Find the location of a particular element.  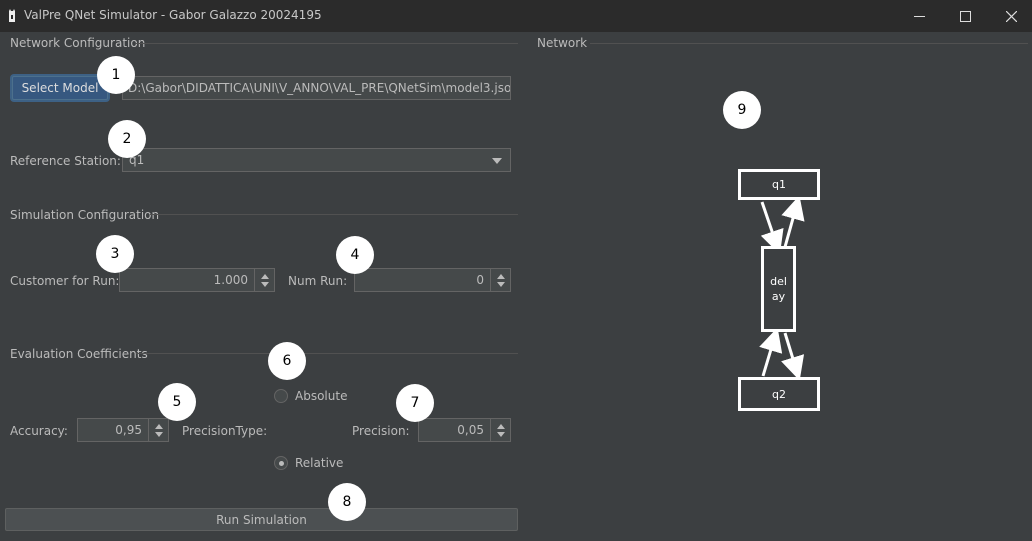

absolute-radio-option: Absolute is located at coordinates (310, 396).